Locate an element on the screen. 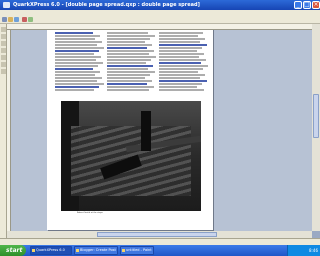 This screenshot has width=320, height=256. print-icon is located at coordinates (24, 19).